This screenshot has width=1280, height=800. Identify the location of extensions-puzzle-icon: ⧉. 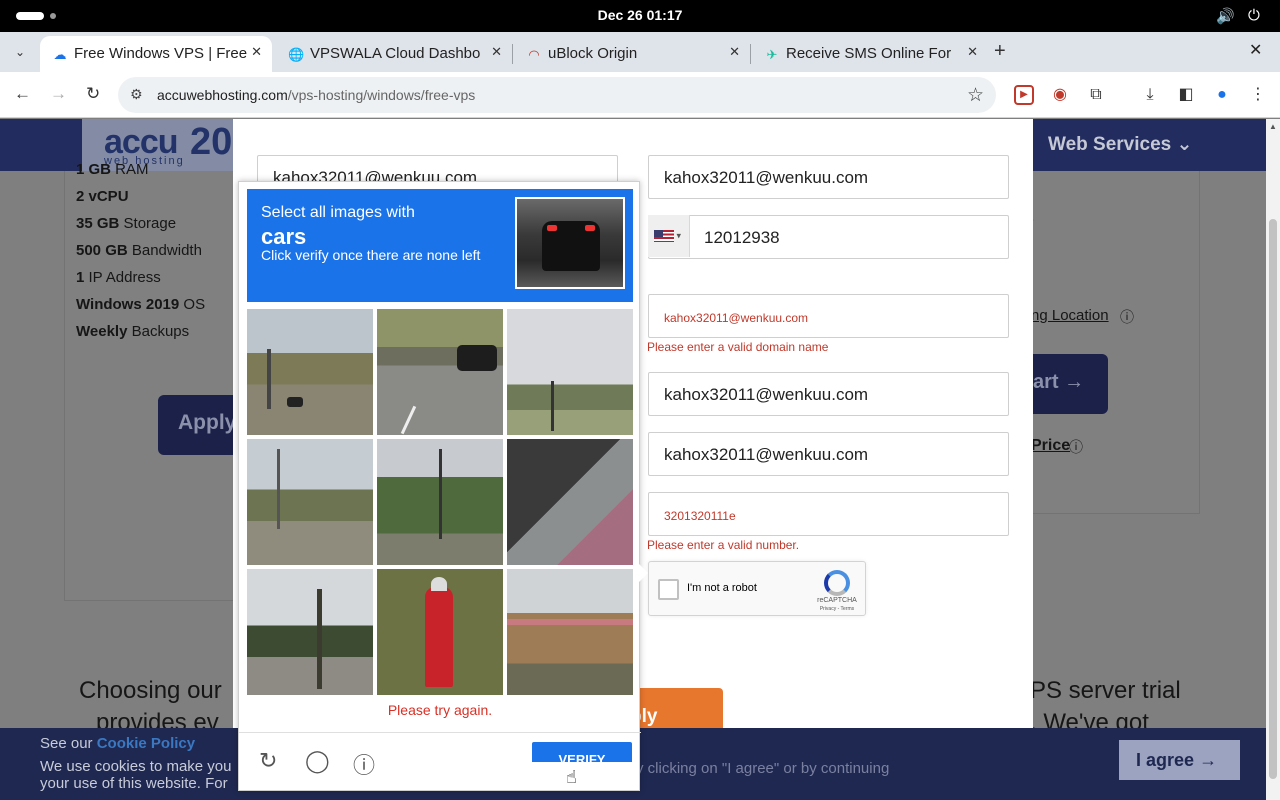
(1096, 95).